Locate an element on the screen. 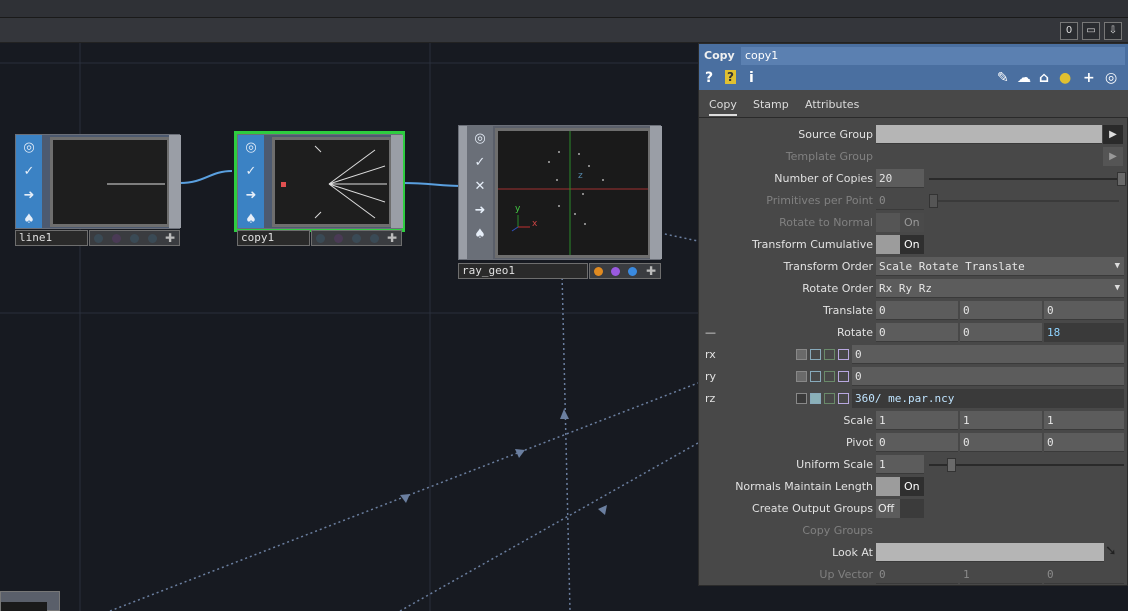 This screenshot has height=611, width=1128. pivot-y-field: 0 is located at coordinates (1001, 442).